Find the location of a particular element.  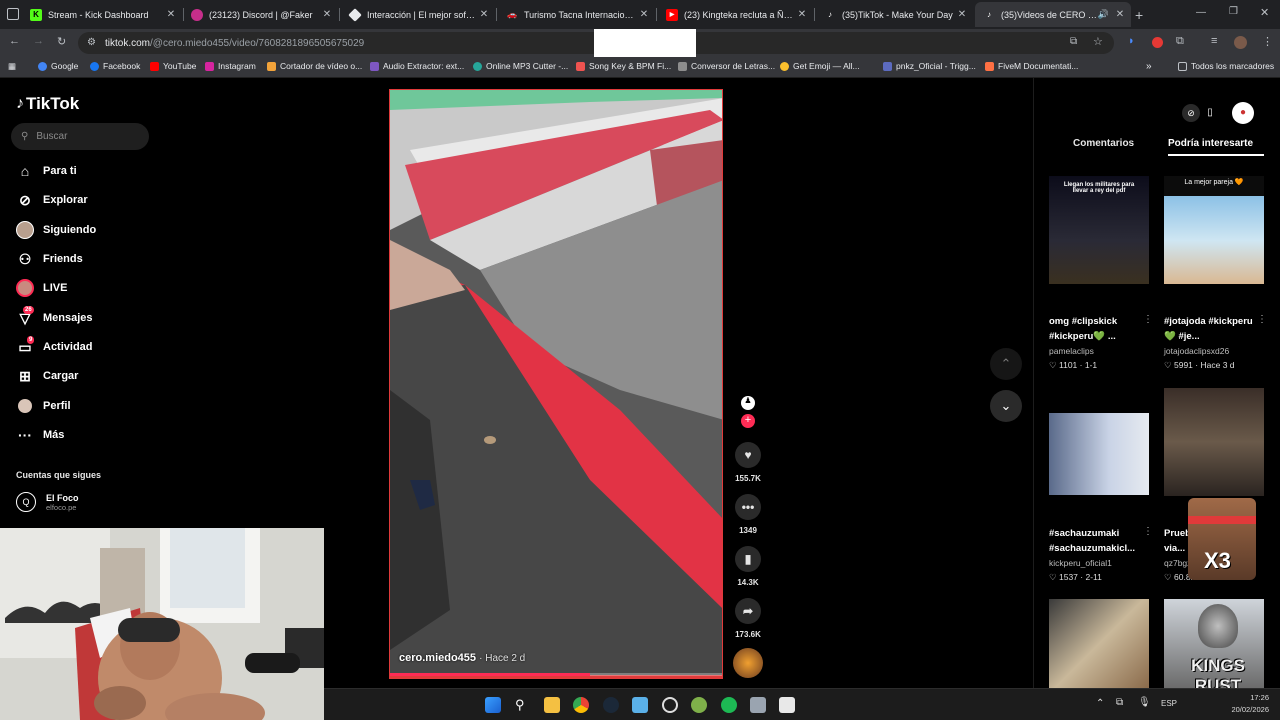

card-author: kickperu_oficial1 is located at coordinates (1080, 563).